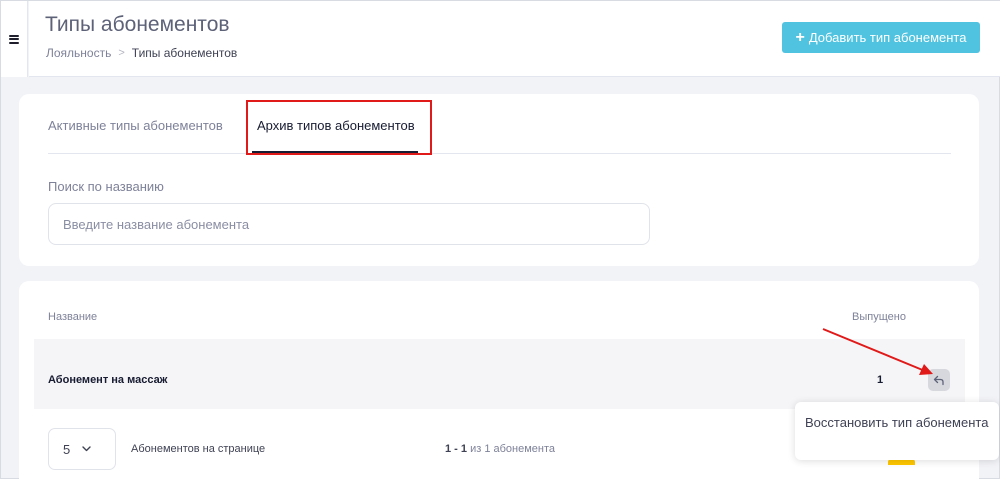 This screenshot has height=479, width=1000. Describe the element at coordinates (198, 449) in the screenshot. I see `page-size-label: Абонементов на странице` at that location.